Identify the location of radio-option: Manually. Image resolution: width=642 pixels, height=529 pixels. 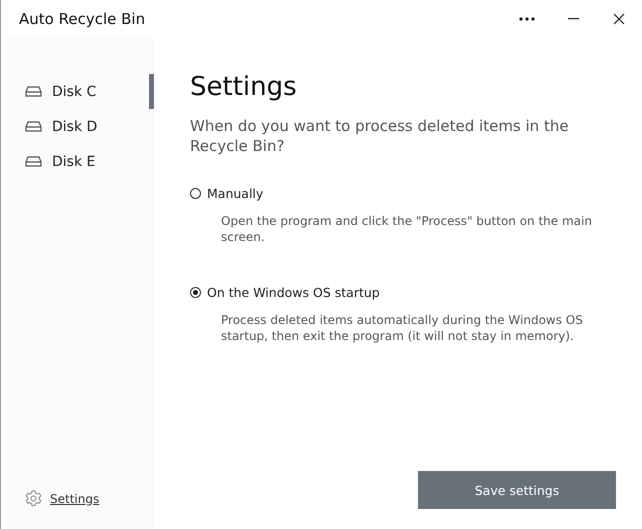
(227, 193).